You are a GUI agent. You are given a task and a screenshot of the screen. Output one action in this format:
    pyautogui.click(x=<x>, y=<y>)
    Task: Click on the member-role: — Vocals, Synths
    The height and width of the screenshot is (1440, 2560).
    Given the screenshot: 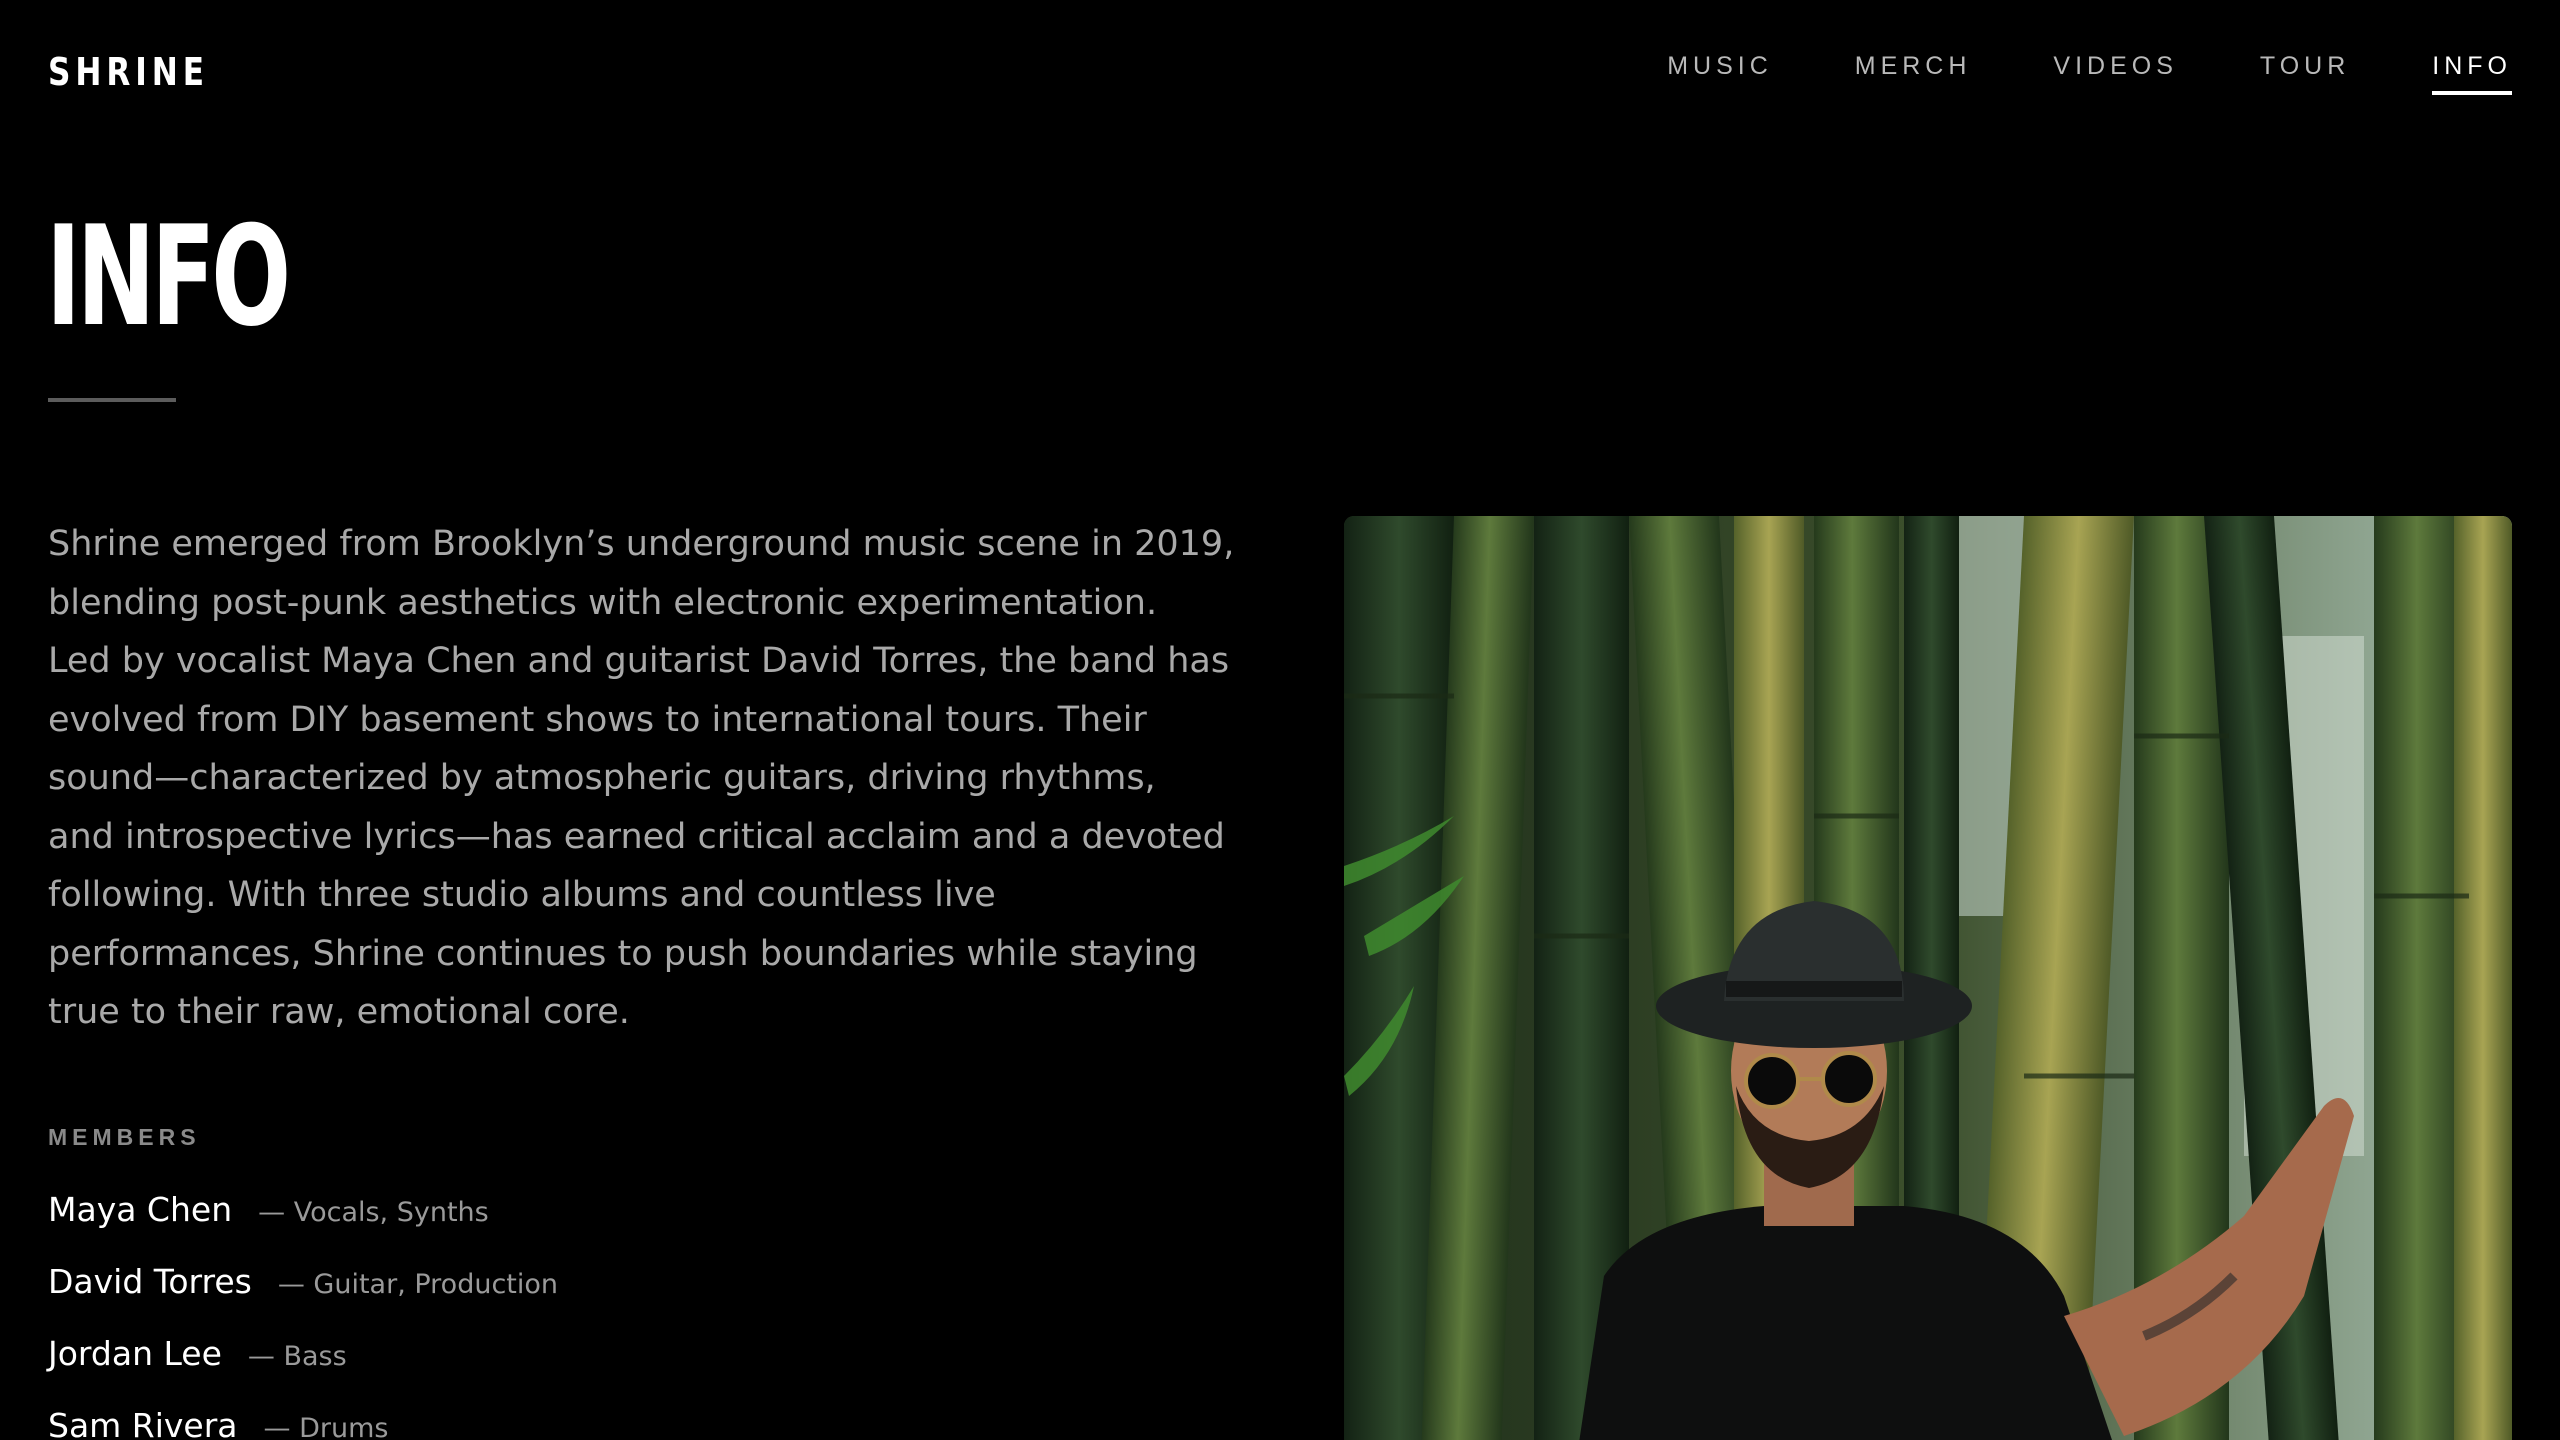 What is the action you would take?
    pyautogui.click(x=373, y=1212)
    